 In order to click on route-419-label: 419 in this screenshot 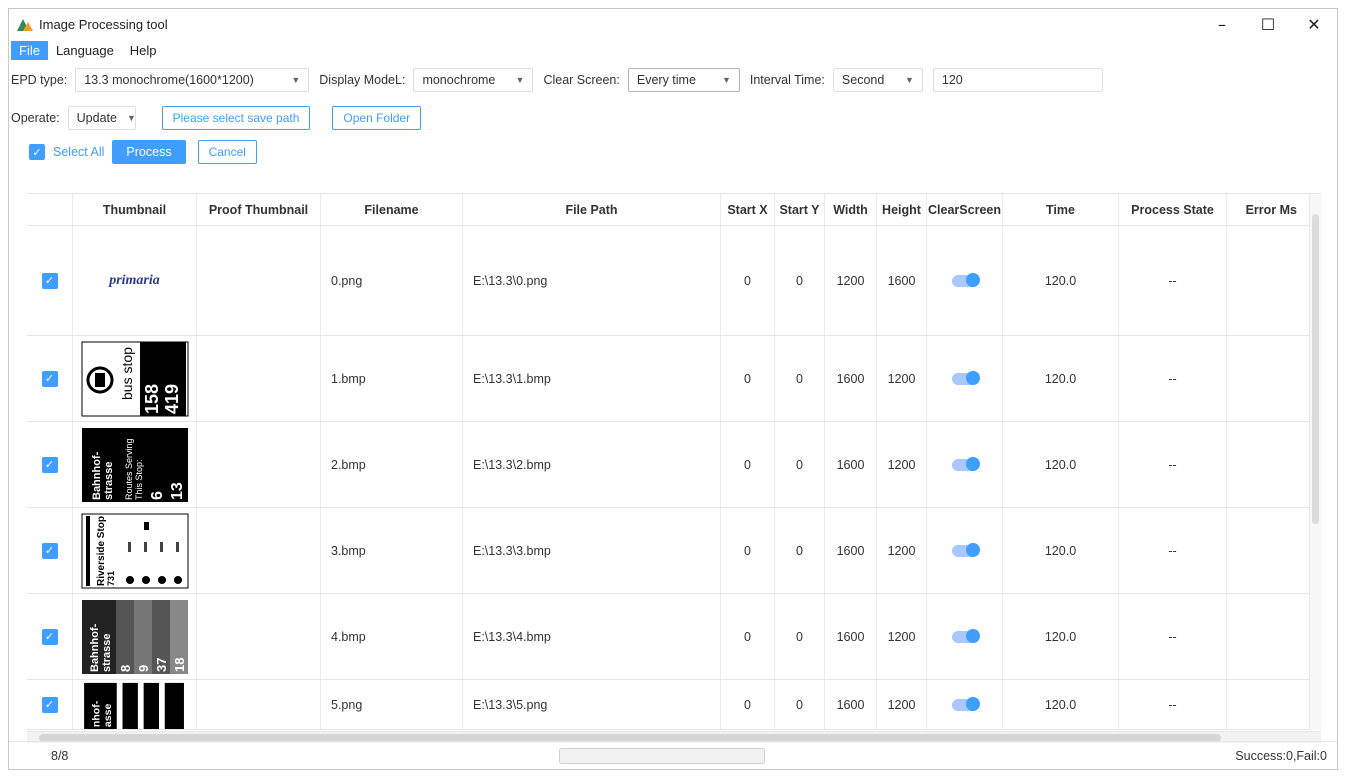, I will do `click(172, 398)`.